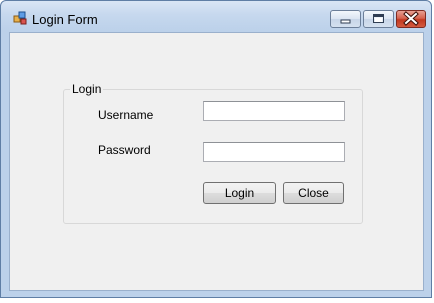 The height and width of the screenshot is (303, 434). Describe the element at coordinates (239, 193) in the screenshot. I see `login-button: Login` at that location.